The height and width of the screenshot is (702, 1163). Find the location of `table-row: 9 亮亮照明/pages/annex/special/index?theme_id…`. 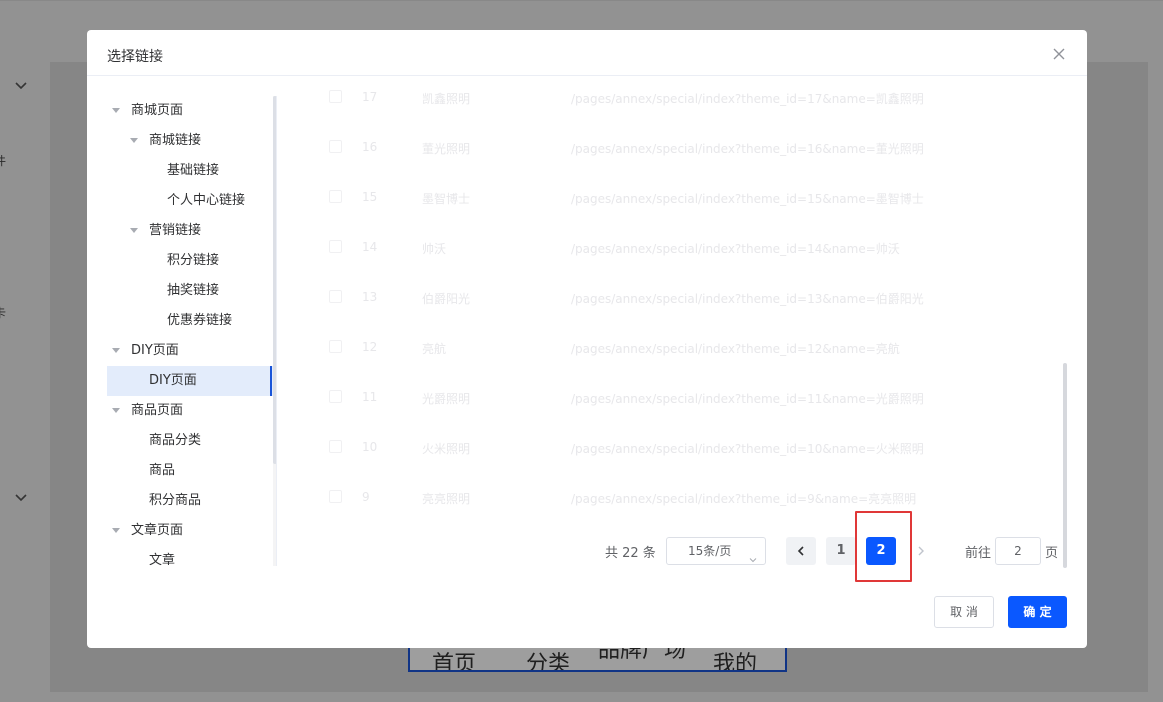

table-row: 9 亮亮照明/pages/annex/special/index?theme_id… is located at coordinates (678, 491).